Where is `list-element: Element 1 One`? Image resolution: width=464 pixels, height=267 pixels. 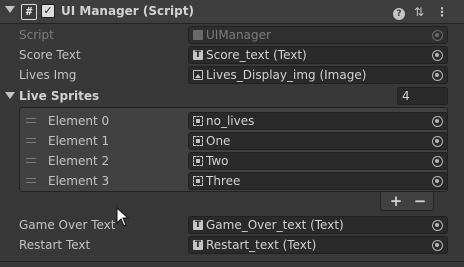 list-element: Element 1 One is located at coordinates (234, 141).